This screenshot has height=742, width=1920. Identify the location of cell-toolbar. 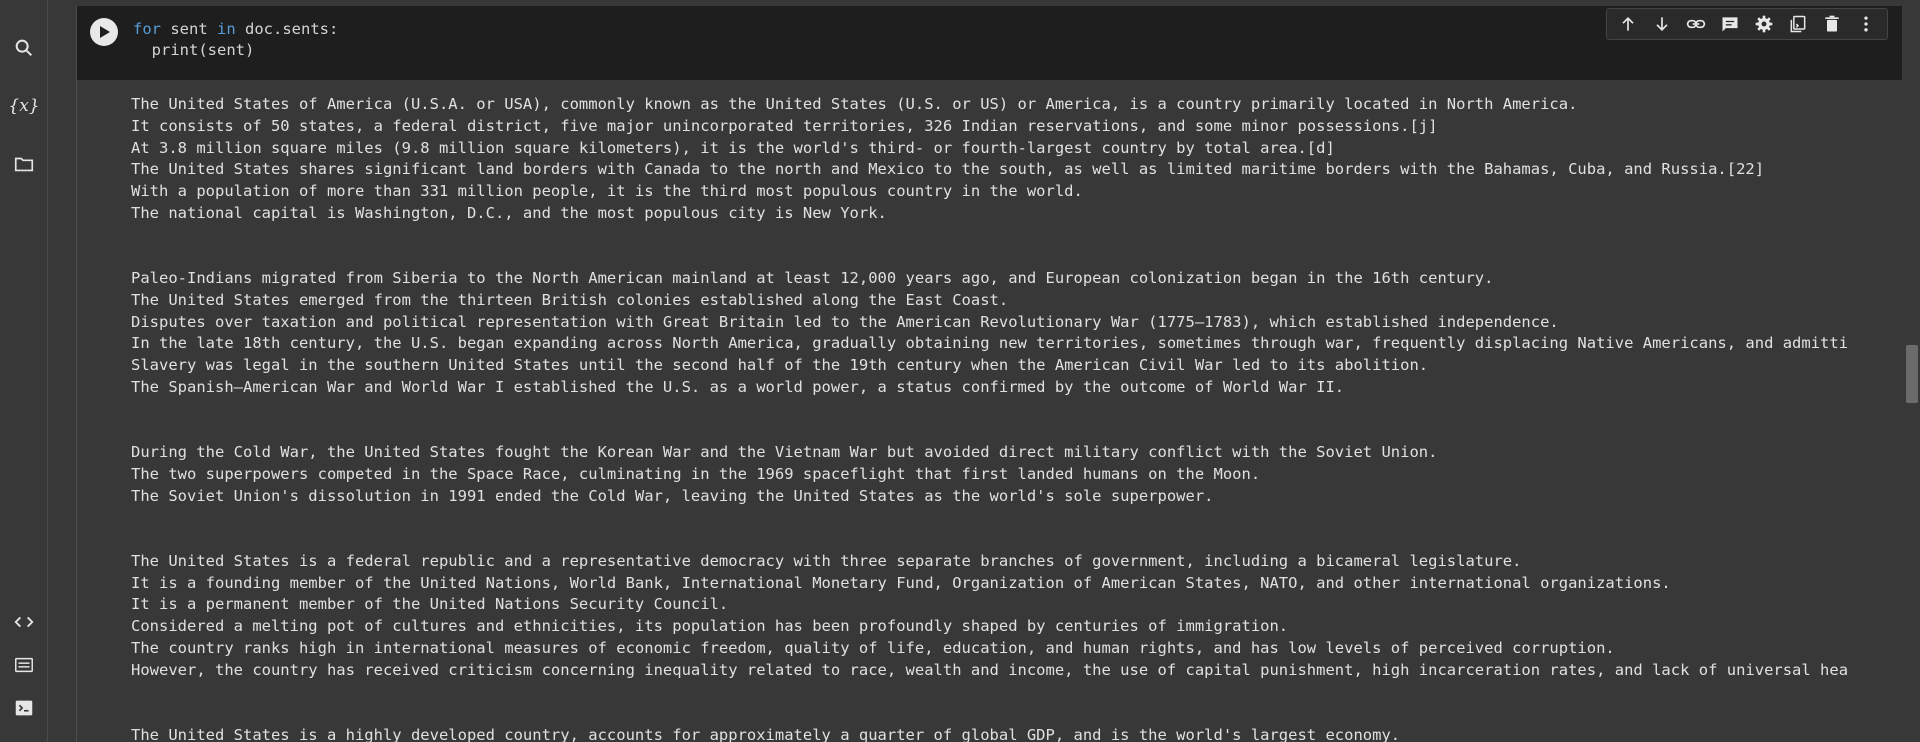
(1747, 24).